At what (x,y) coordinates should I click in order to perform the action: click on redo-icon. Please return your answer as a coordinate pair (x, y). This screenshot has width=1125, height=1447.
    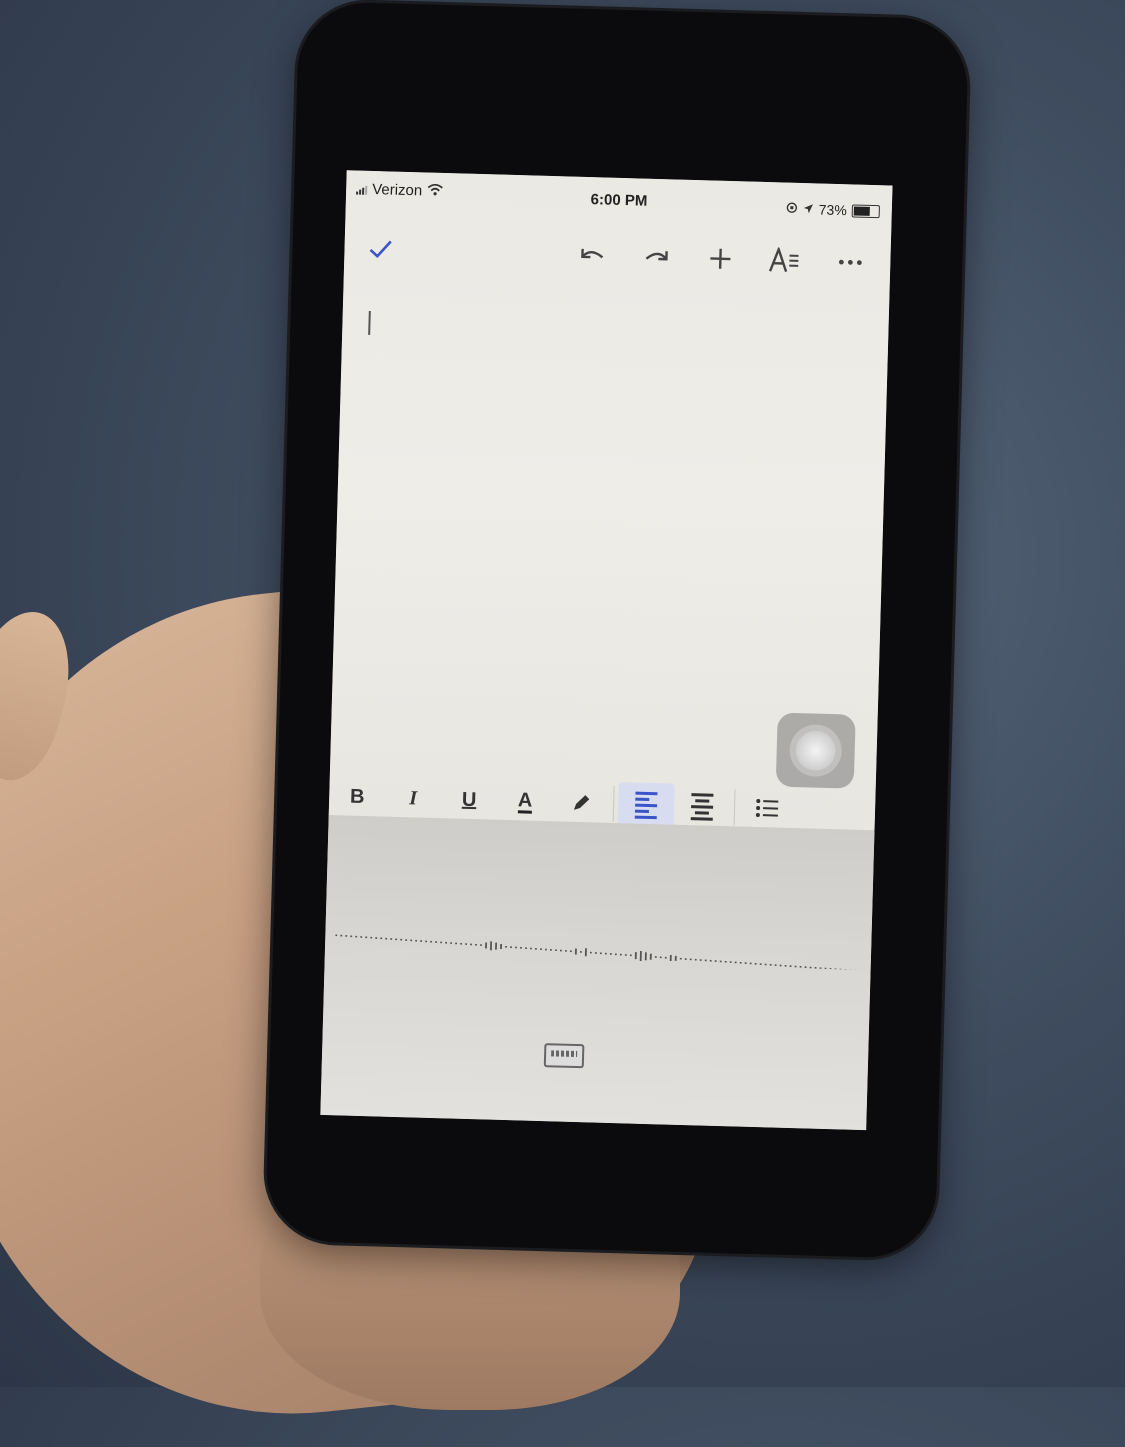
    Looking at the image, I should click on (657, 256).